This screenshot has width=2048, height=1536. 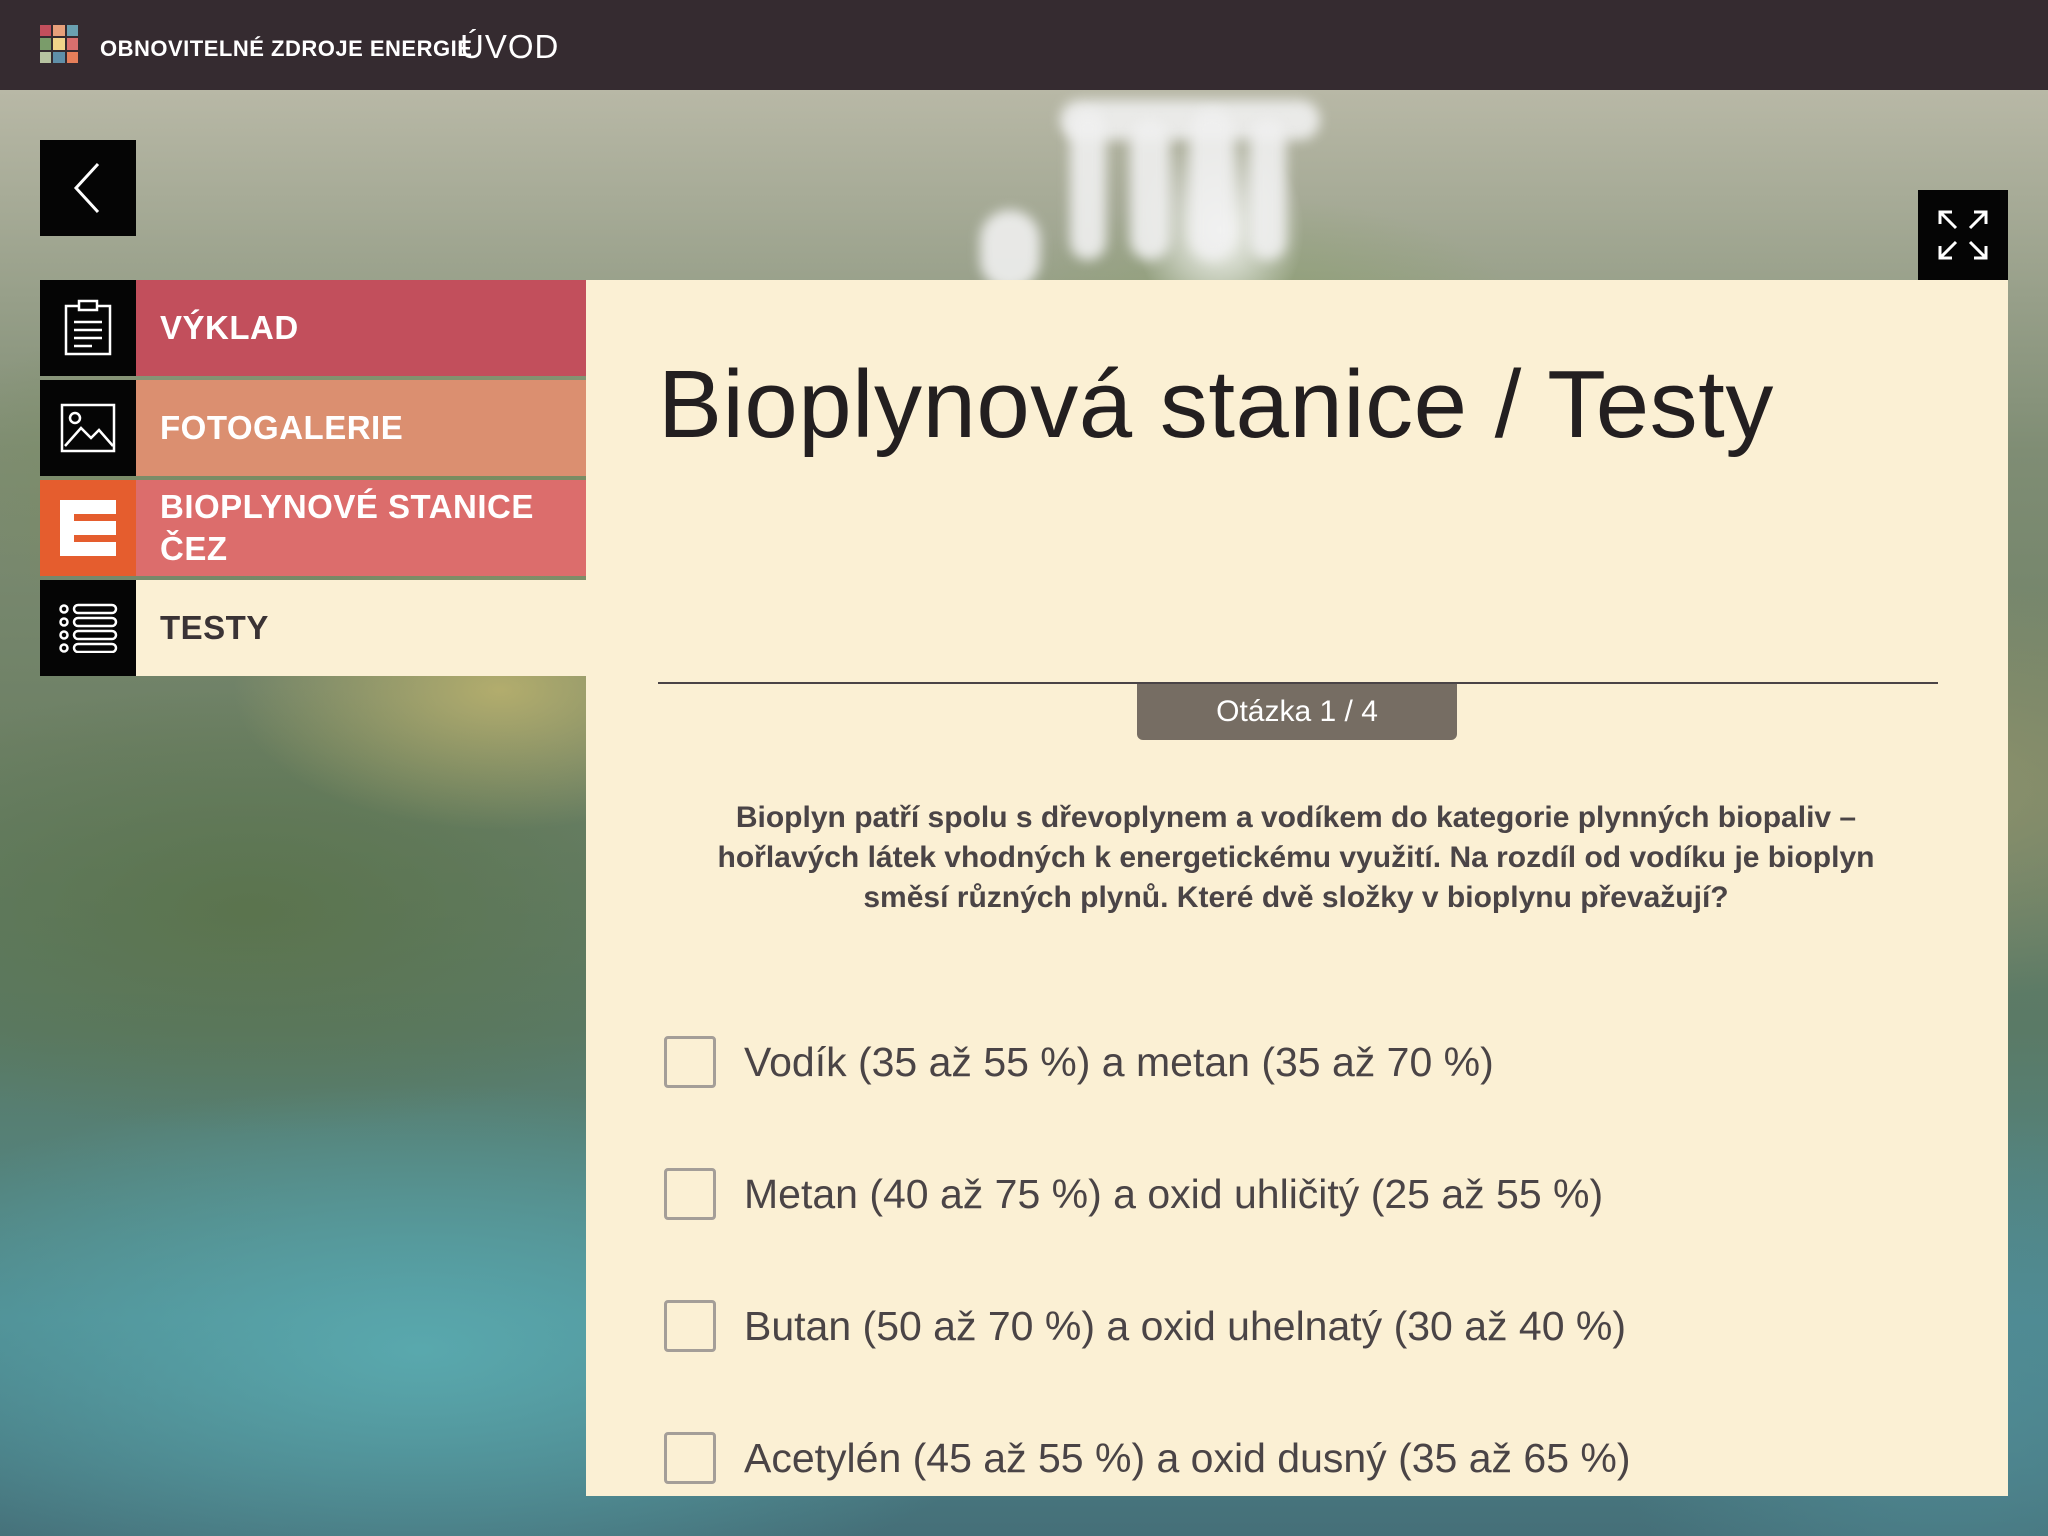 I want to click on chevron-left-icon, so click(x=86, y=188).